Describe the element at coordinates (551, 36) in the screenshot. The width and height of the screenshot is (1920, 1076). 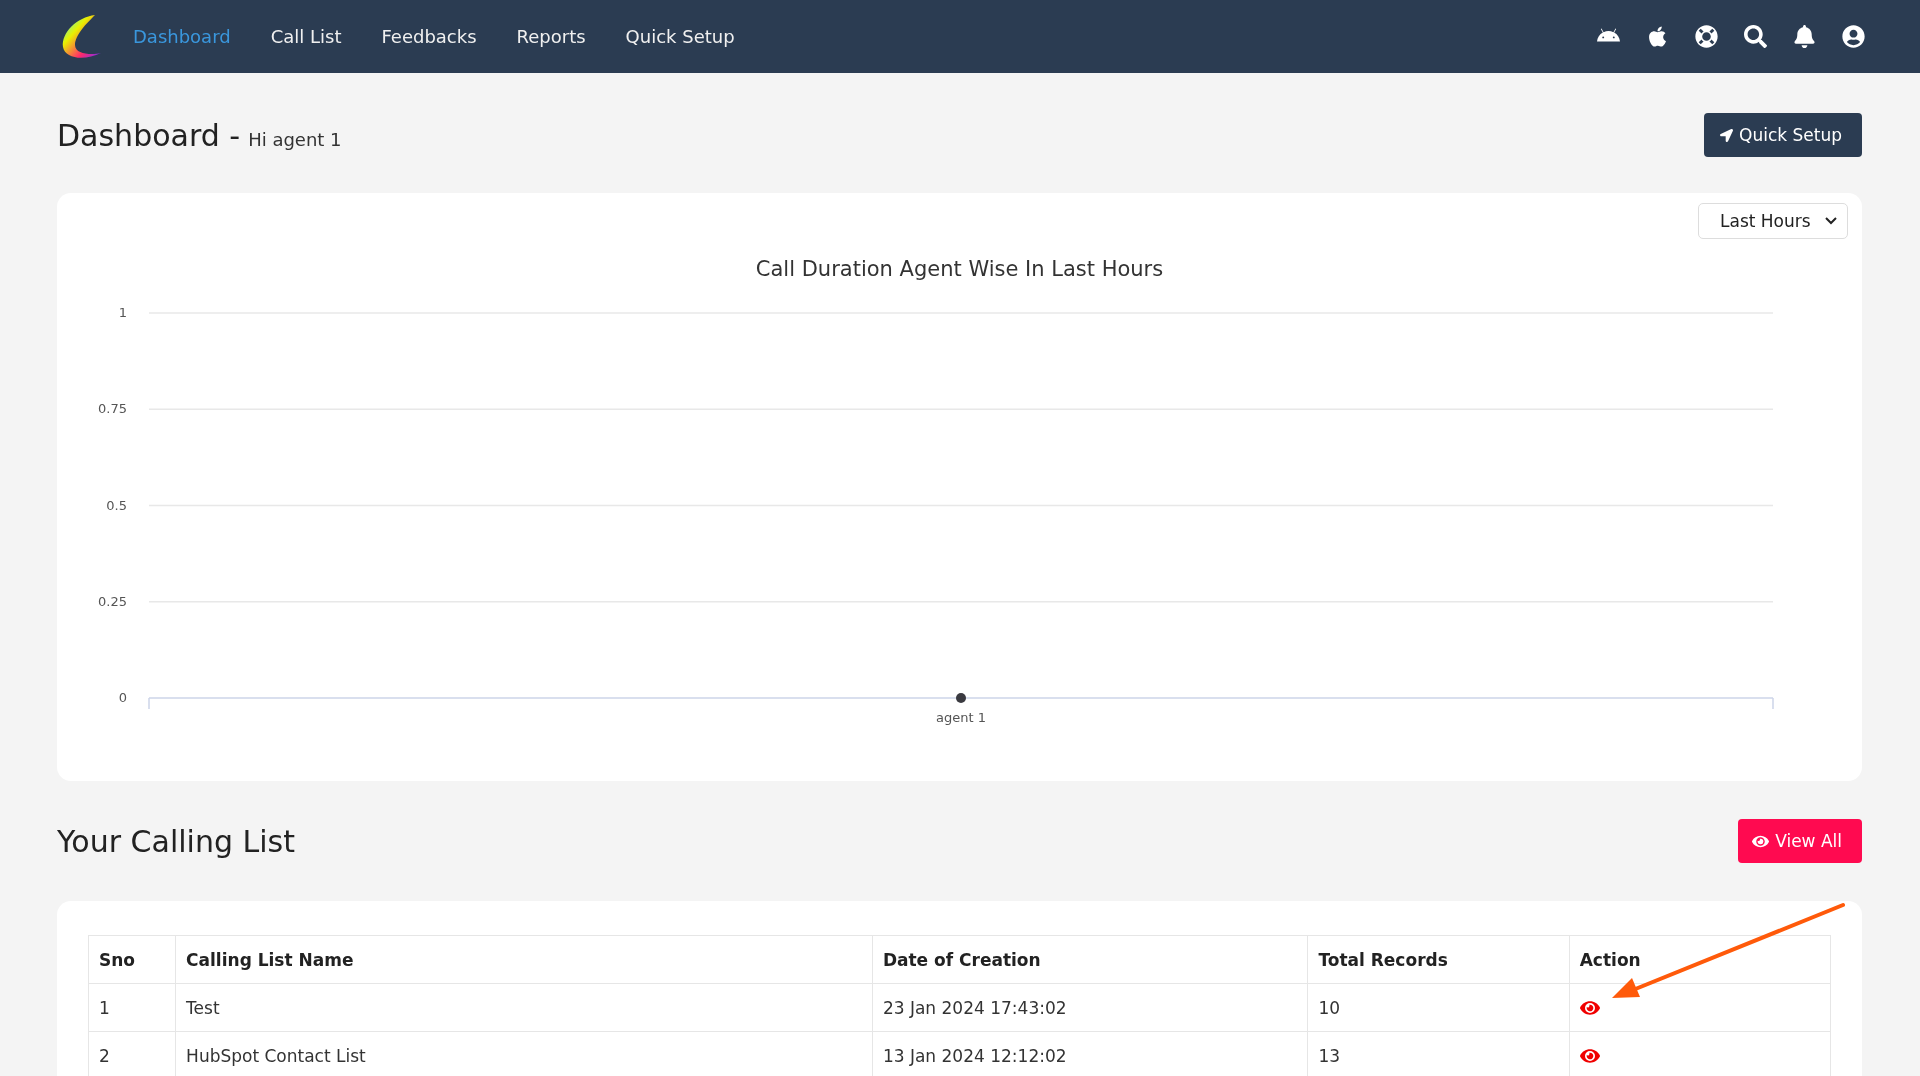
I see `nav-link: Reports` at that location.